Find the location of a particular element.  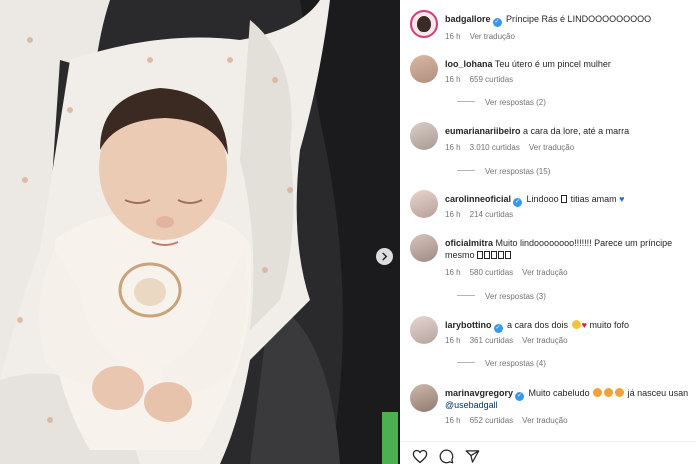

comment-text: carolinneoficial ✓ Lindooo titias amam ♥ is located at coordinates (567, 200).